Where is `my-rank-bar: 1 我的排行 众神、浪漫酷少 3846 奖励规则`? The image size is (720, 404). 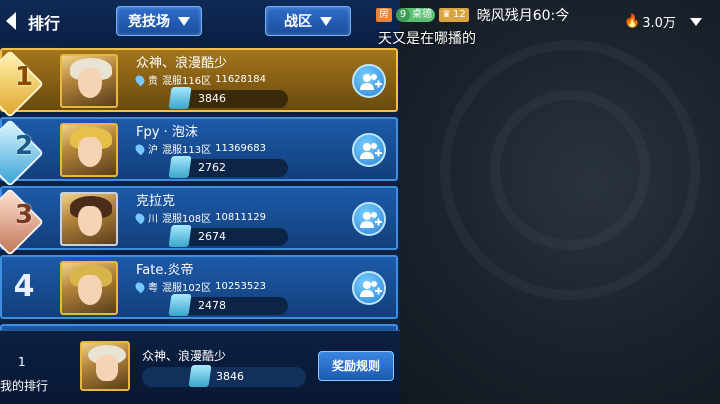 my-rank-bar: 1 我的排行 众神、浪漫酷少 3846 奖励规则 is located at coordinates (200, 367).